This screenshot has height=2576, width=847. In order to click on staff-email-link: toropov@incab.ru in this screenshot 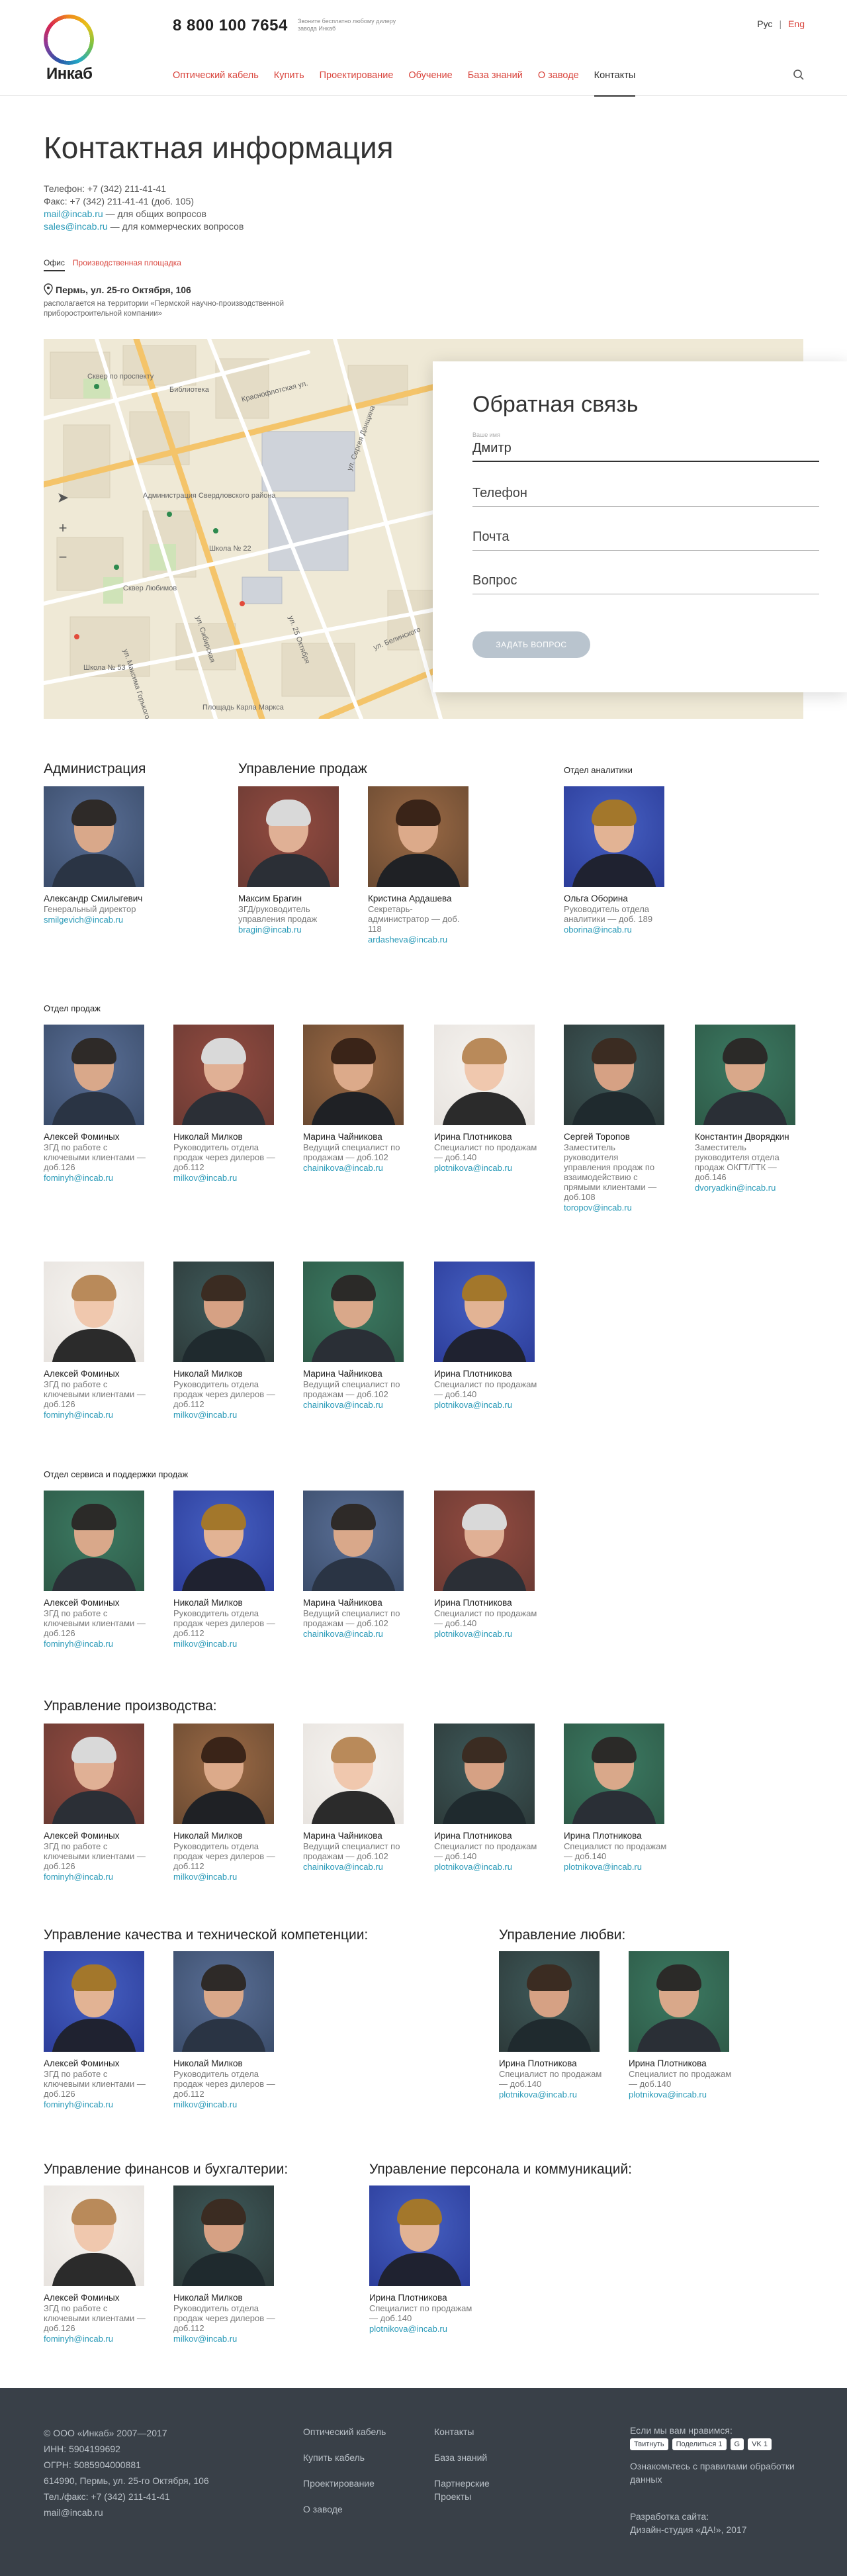, I will do `click(598, 1208)`.